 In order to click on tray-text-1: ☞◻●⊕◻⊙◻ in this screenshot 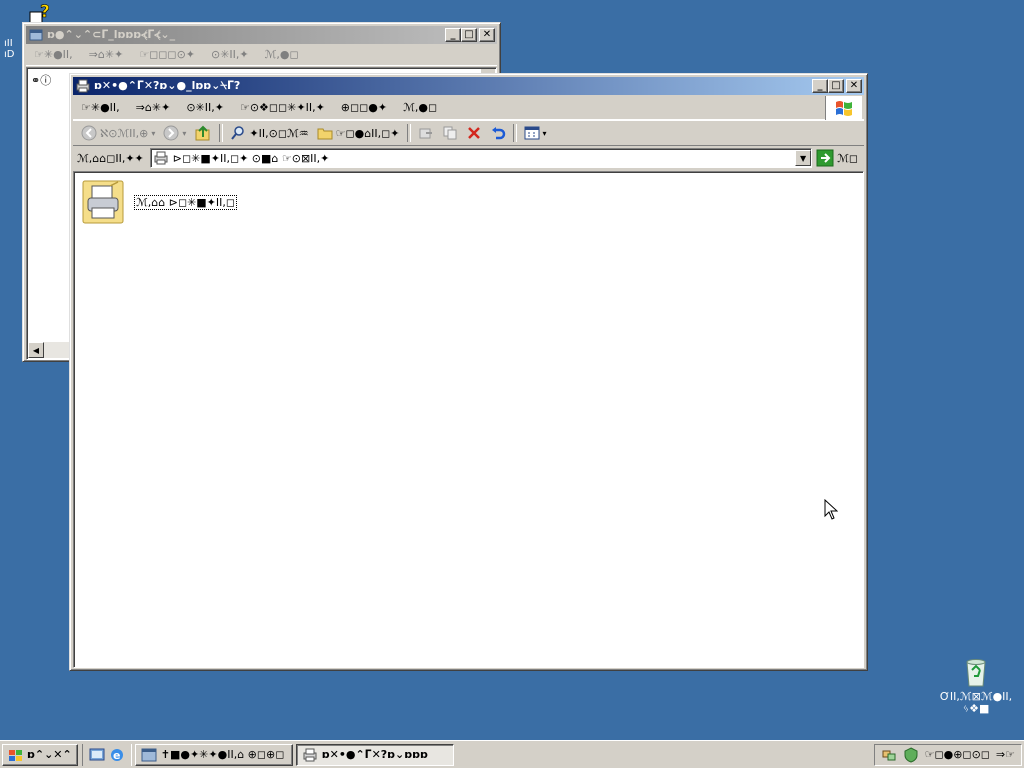, I will do `click(957, 754)`.